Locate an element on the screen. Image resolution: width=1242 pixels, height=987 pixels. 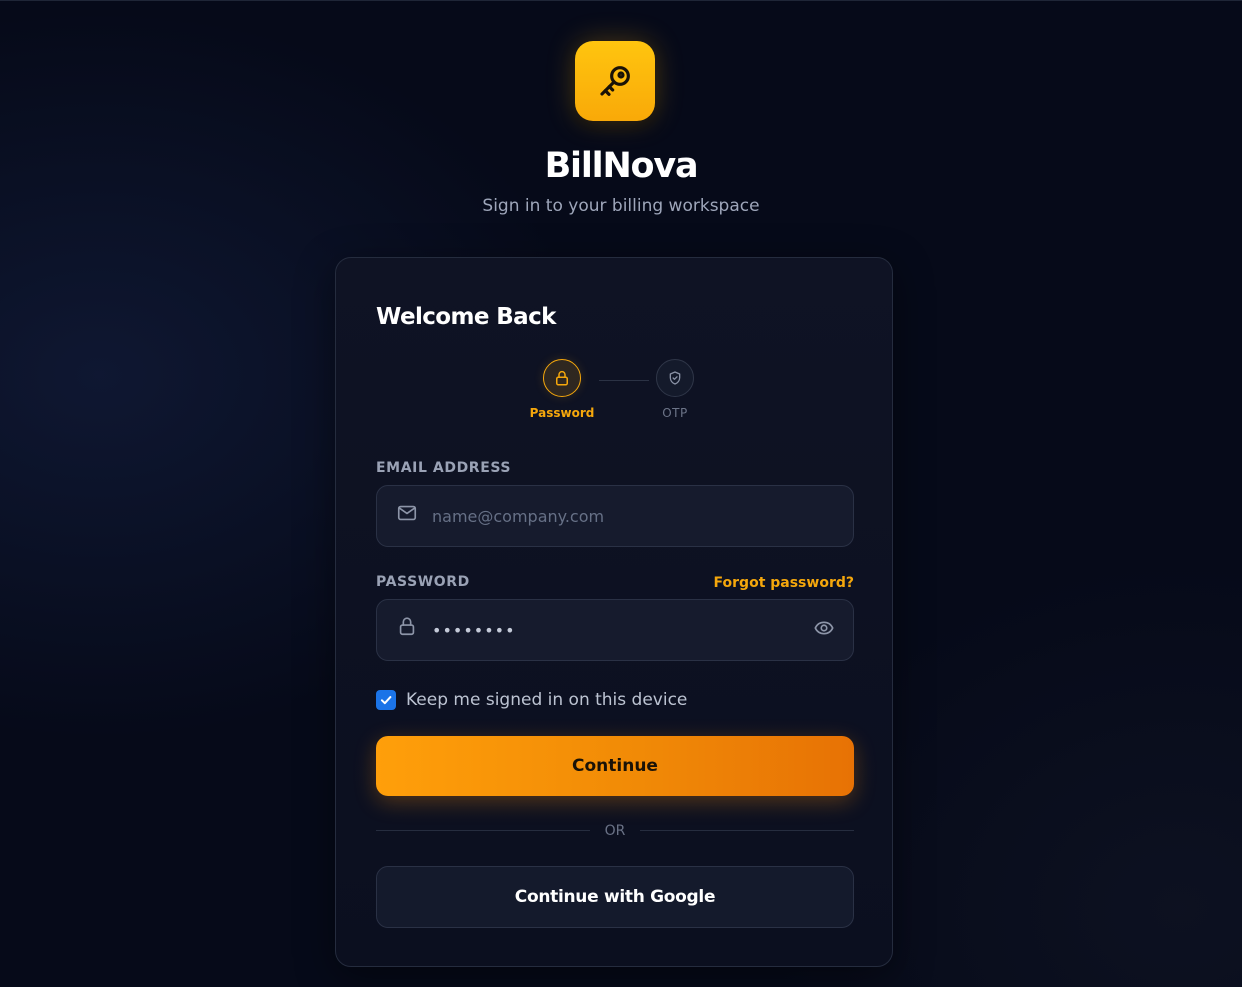
remember-row: Keep me signed in on this device is located at coordinates (531, 700).